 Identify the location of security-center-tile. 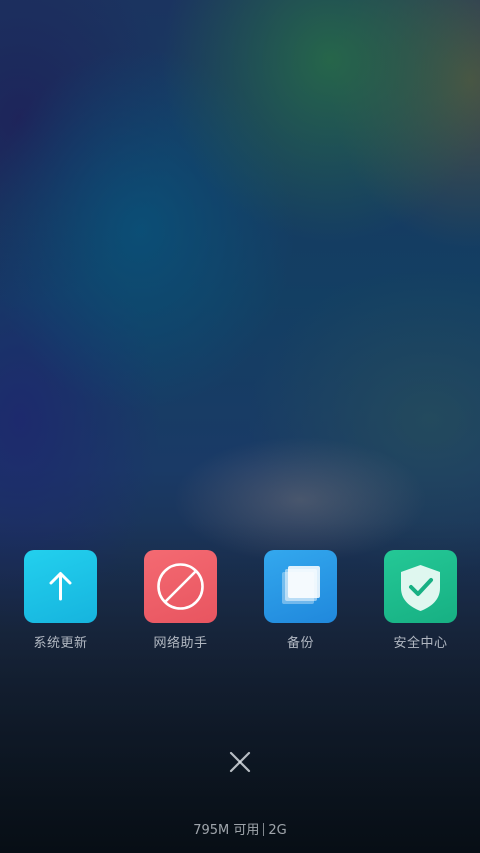
(420, 586).